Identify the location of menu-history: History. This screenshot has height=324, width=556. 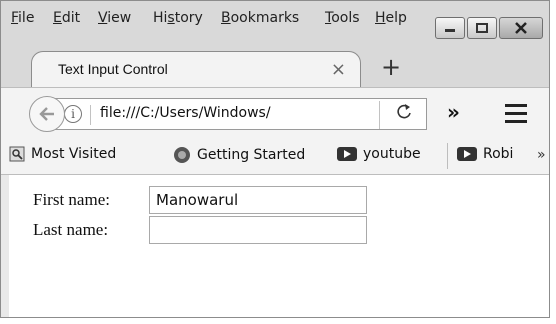
(178, 18).